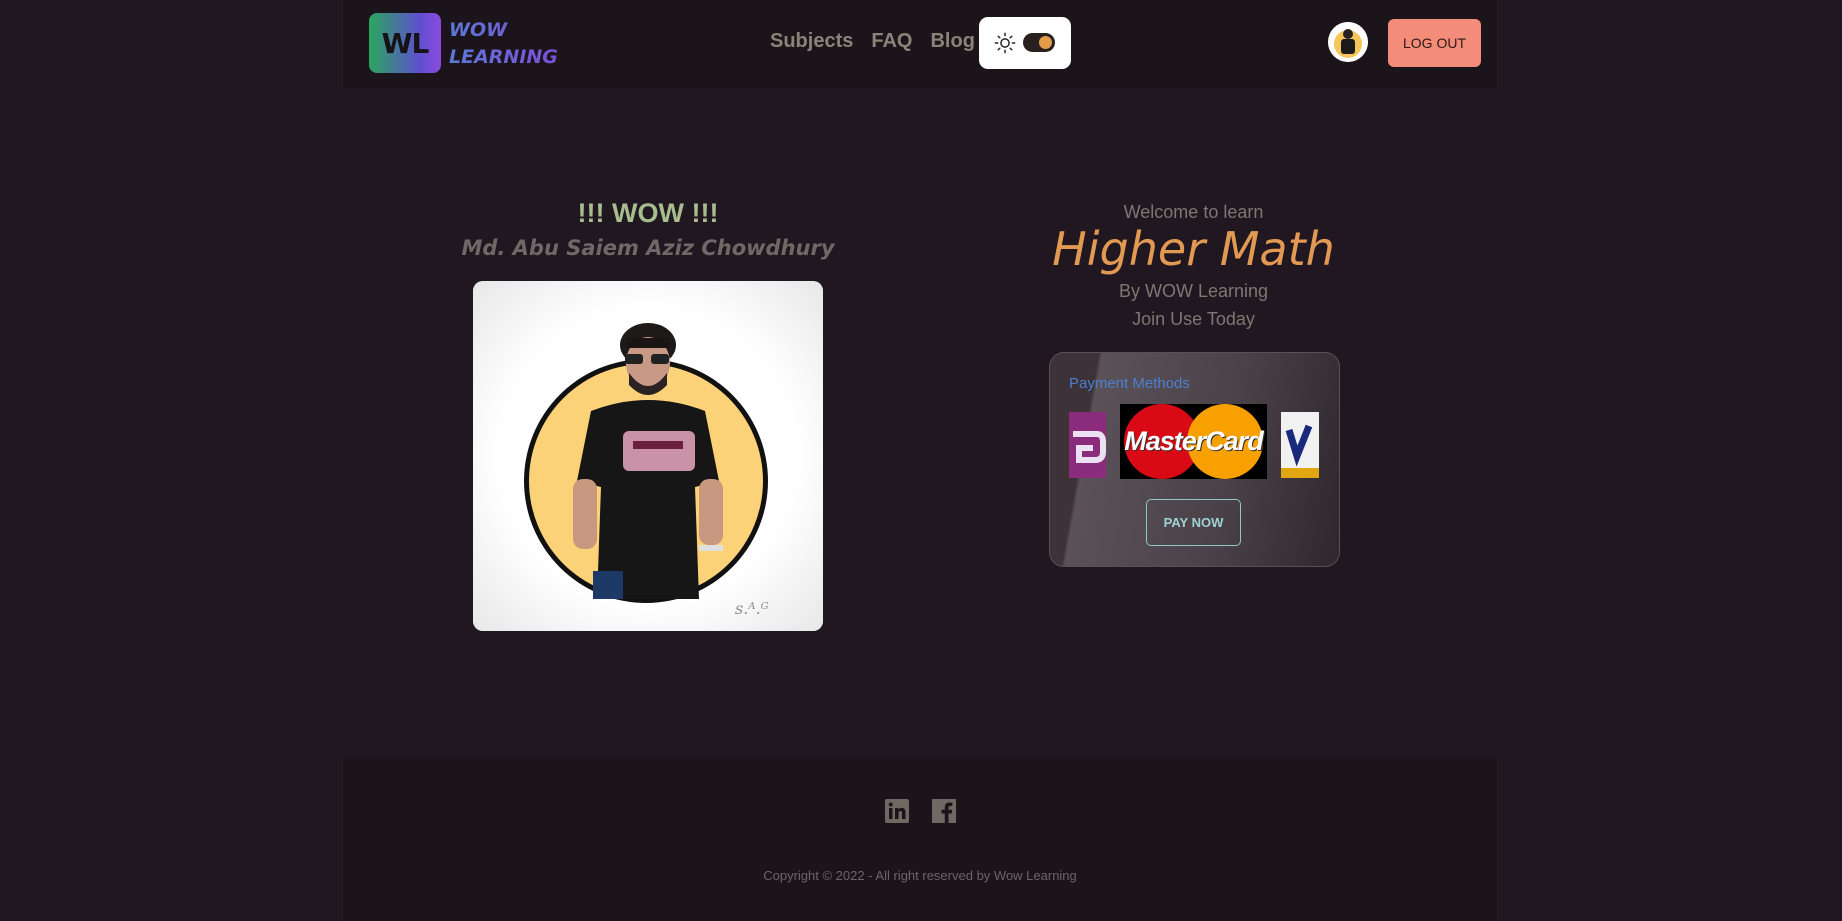 The image size is (1842, 921). I want to click on author-name: Md. Abu Saiem Aziz Chowdhury, so click(648, 248).